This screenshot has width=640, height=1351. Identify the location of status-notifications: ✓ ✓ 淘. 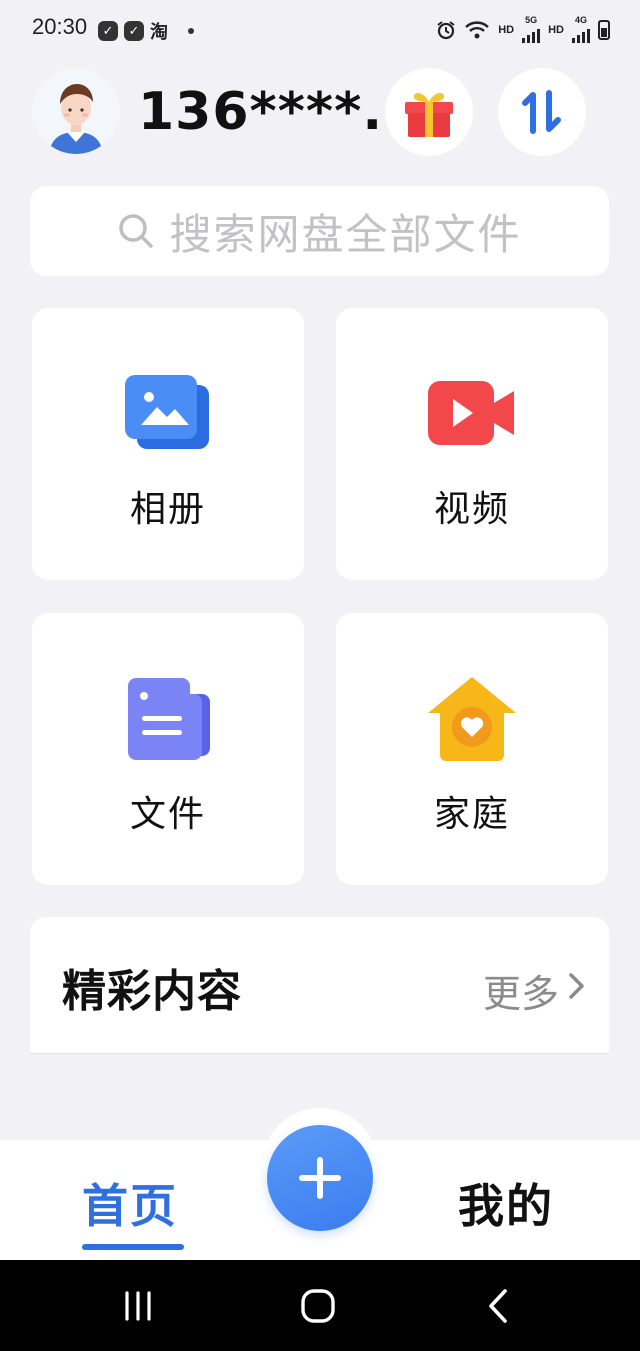
(146, 31).